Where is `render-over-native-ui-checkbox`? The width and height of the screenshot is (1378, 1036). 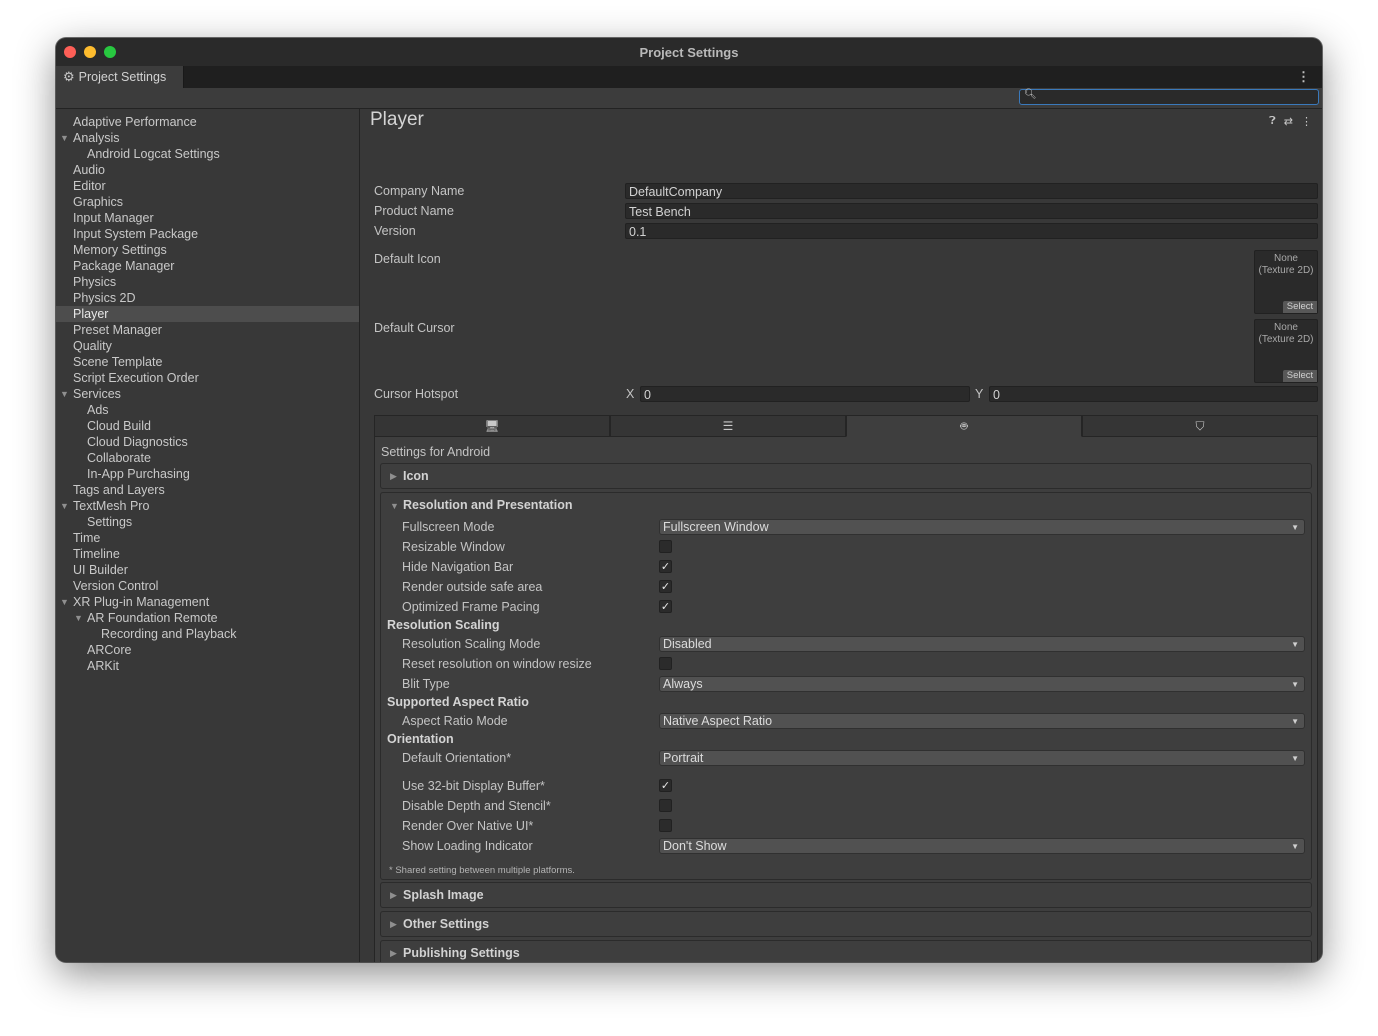 render-over-native-ui-checkbox is located at coordinates (665, 825).